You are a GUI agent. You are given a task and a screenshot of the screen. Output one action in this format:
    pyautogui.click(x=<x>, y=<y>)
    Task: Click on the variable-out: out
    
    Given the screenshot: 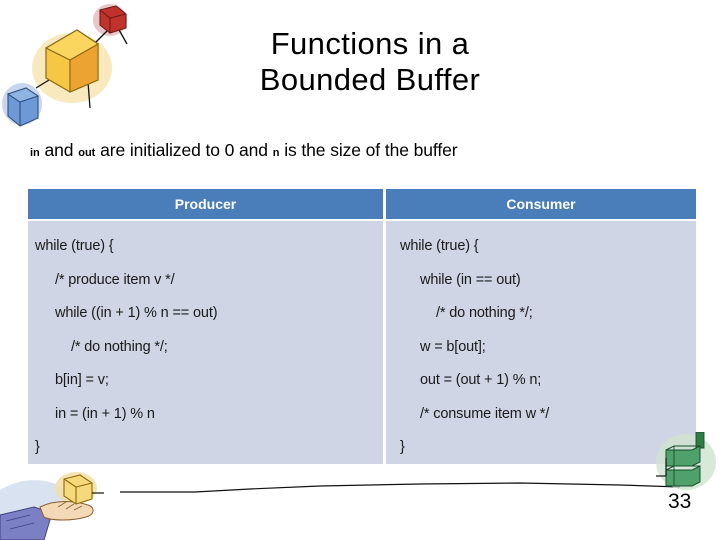 What is the action you would take?
    pyautogui.click(x=87, y=153)
    